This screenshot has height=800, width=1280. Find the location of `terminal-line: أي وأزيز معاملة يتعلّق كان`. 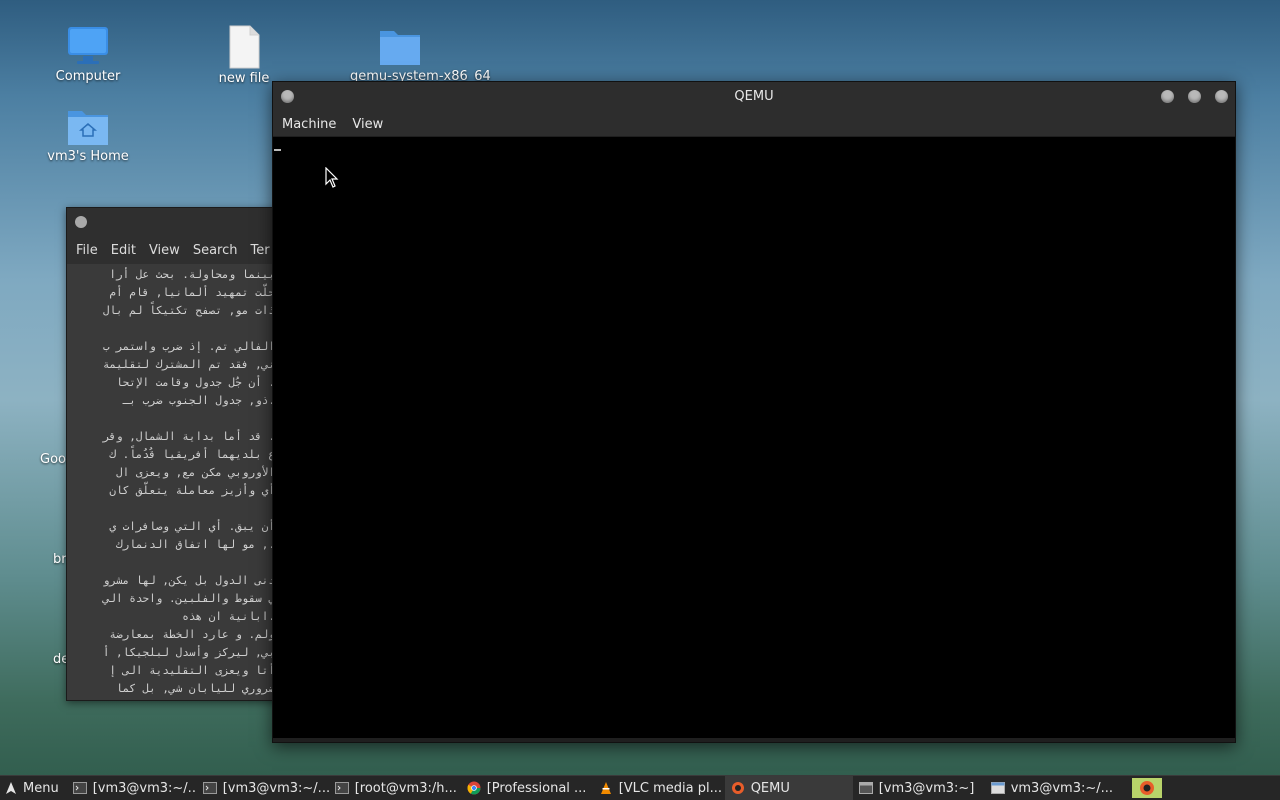

terminal-line: أي وأزيز معاملة يتعلّق كان is located at coordinates (192, 490).